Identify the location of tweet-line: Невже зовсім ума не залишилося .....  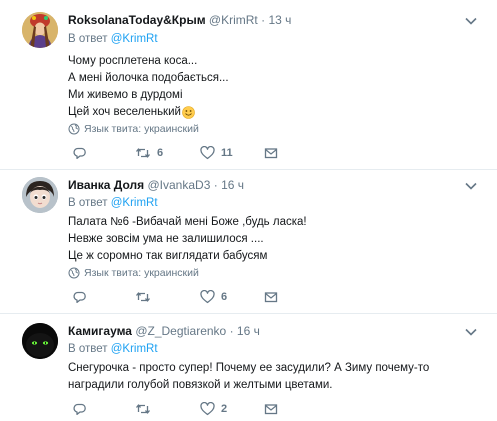
(166, 239).